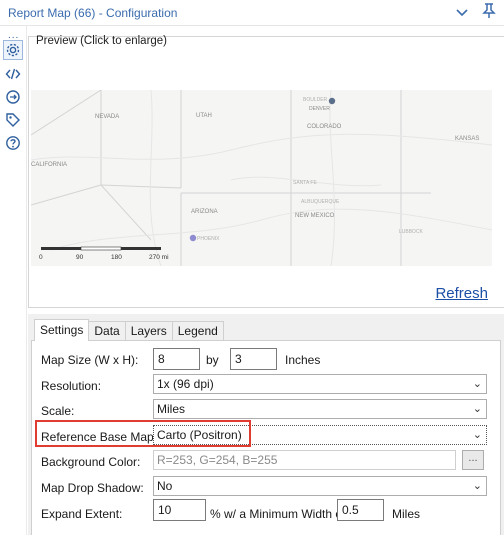 The height and width of the screenshot is (535, 504). I want to click on tab-strip: Settings Data Layers Legend, so click(129, 330).